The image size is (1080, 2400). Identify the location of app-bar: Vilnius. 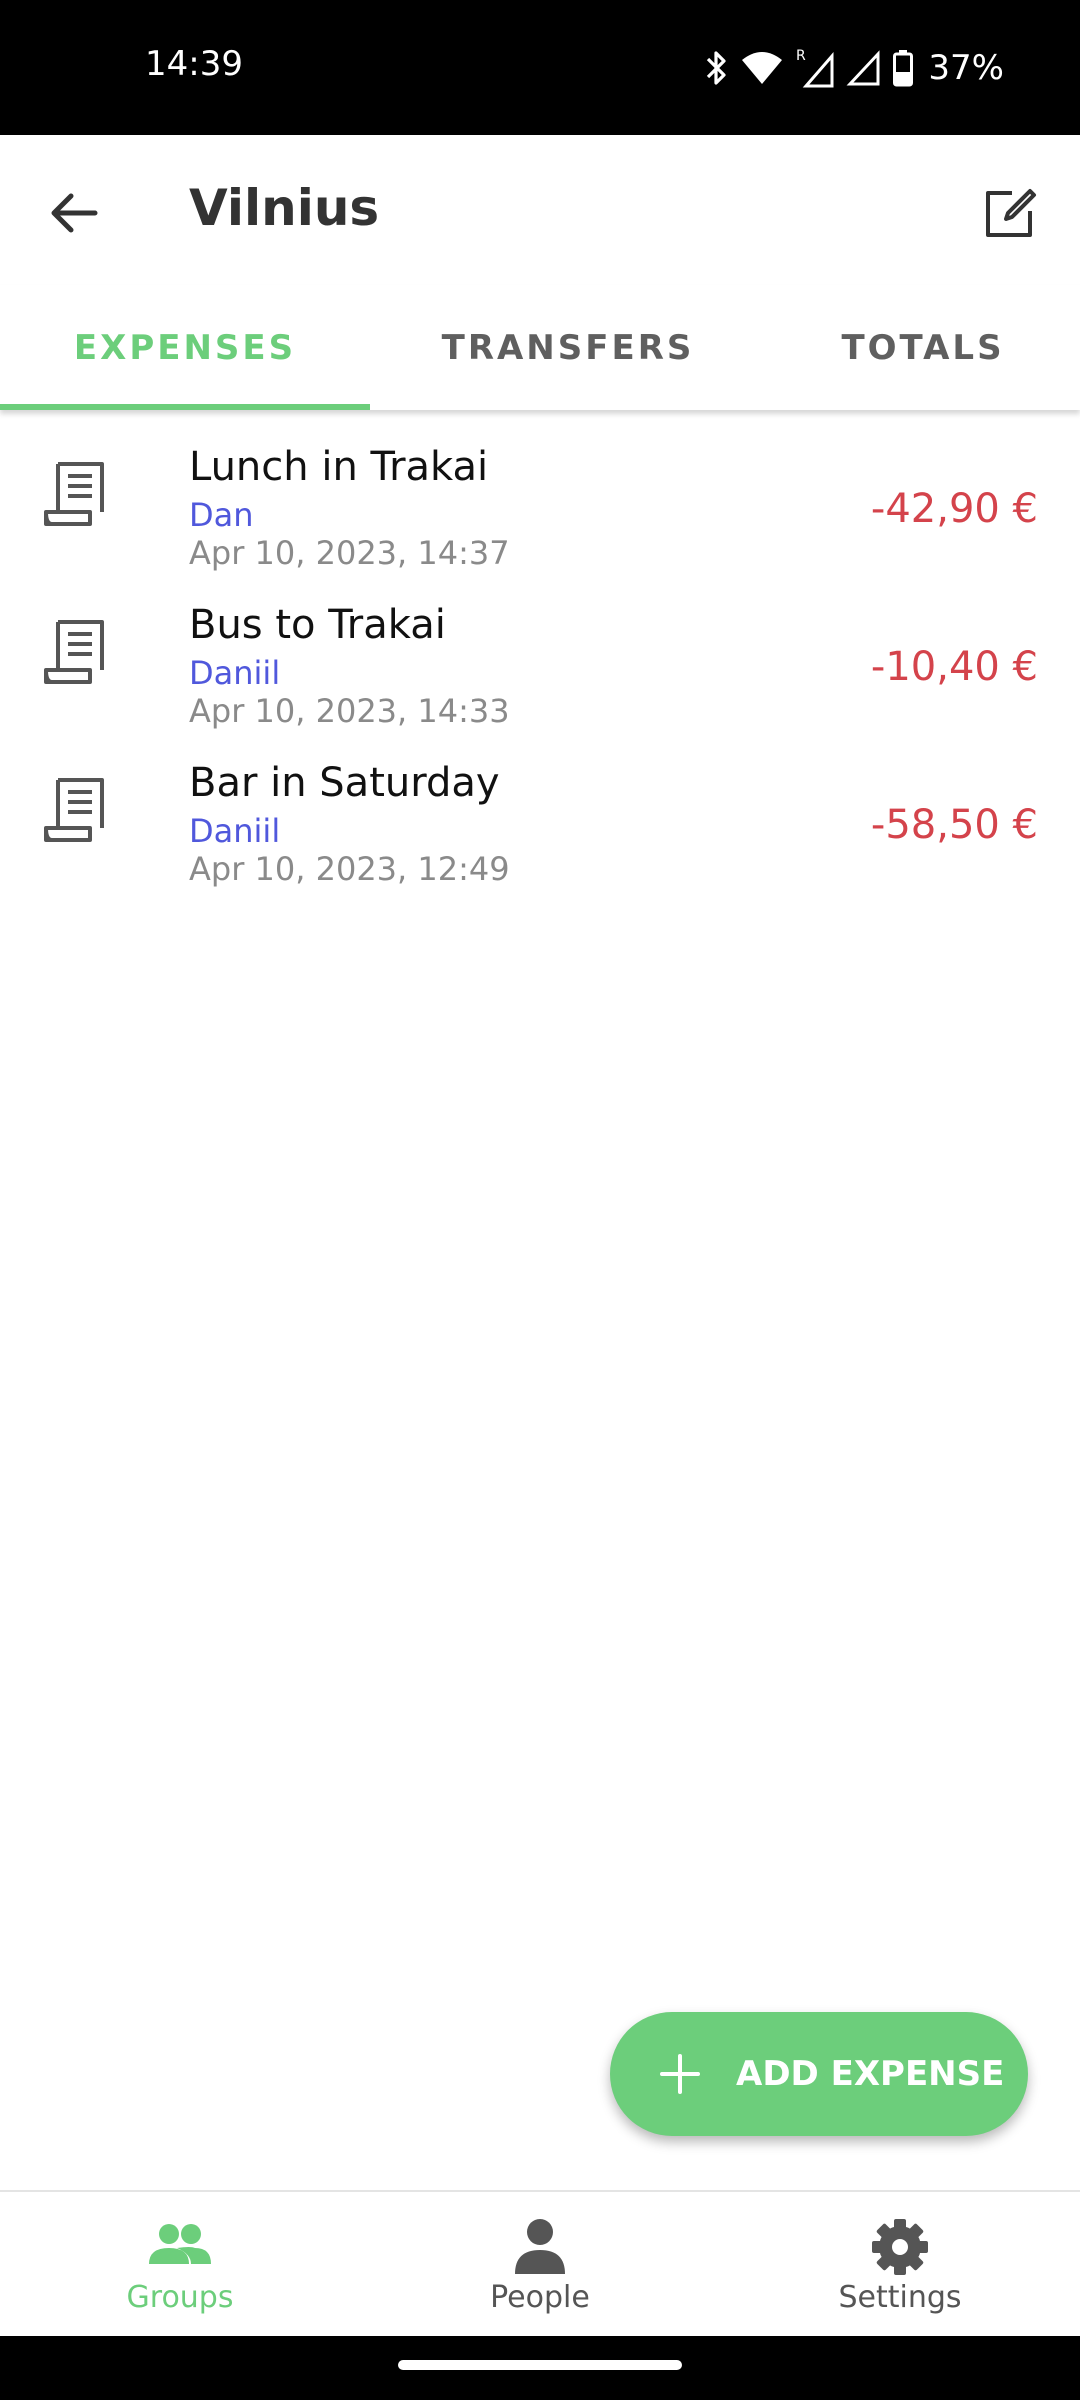
(540, 210).